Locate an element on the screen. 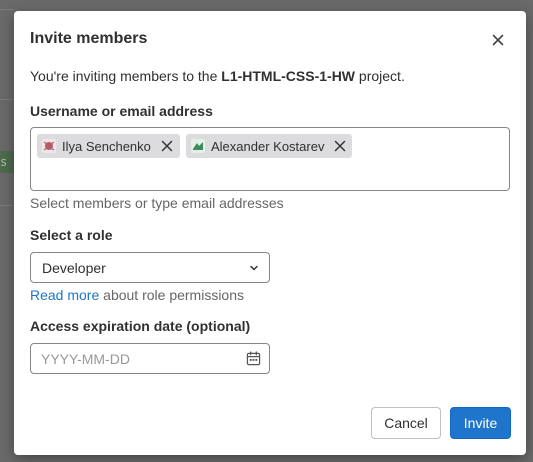 The width and height of the screenshot is (533, 462). role-permissions-help: Read more about role permissions is located at coordinates (137, 295).